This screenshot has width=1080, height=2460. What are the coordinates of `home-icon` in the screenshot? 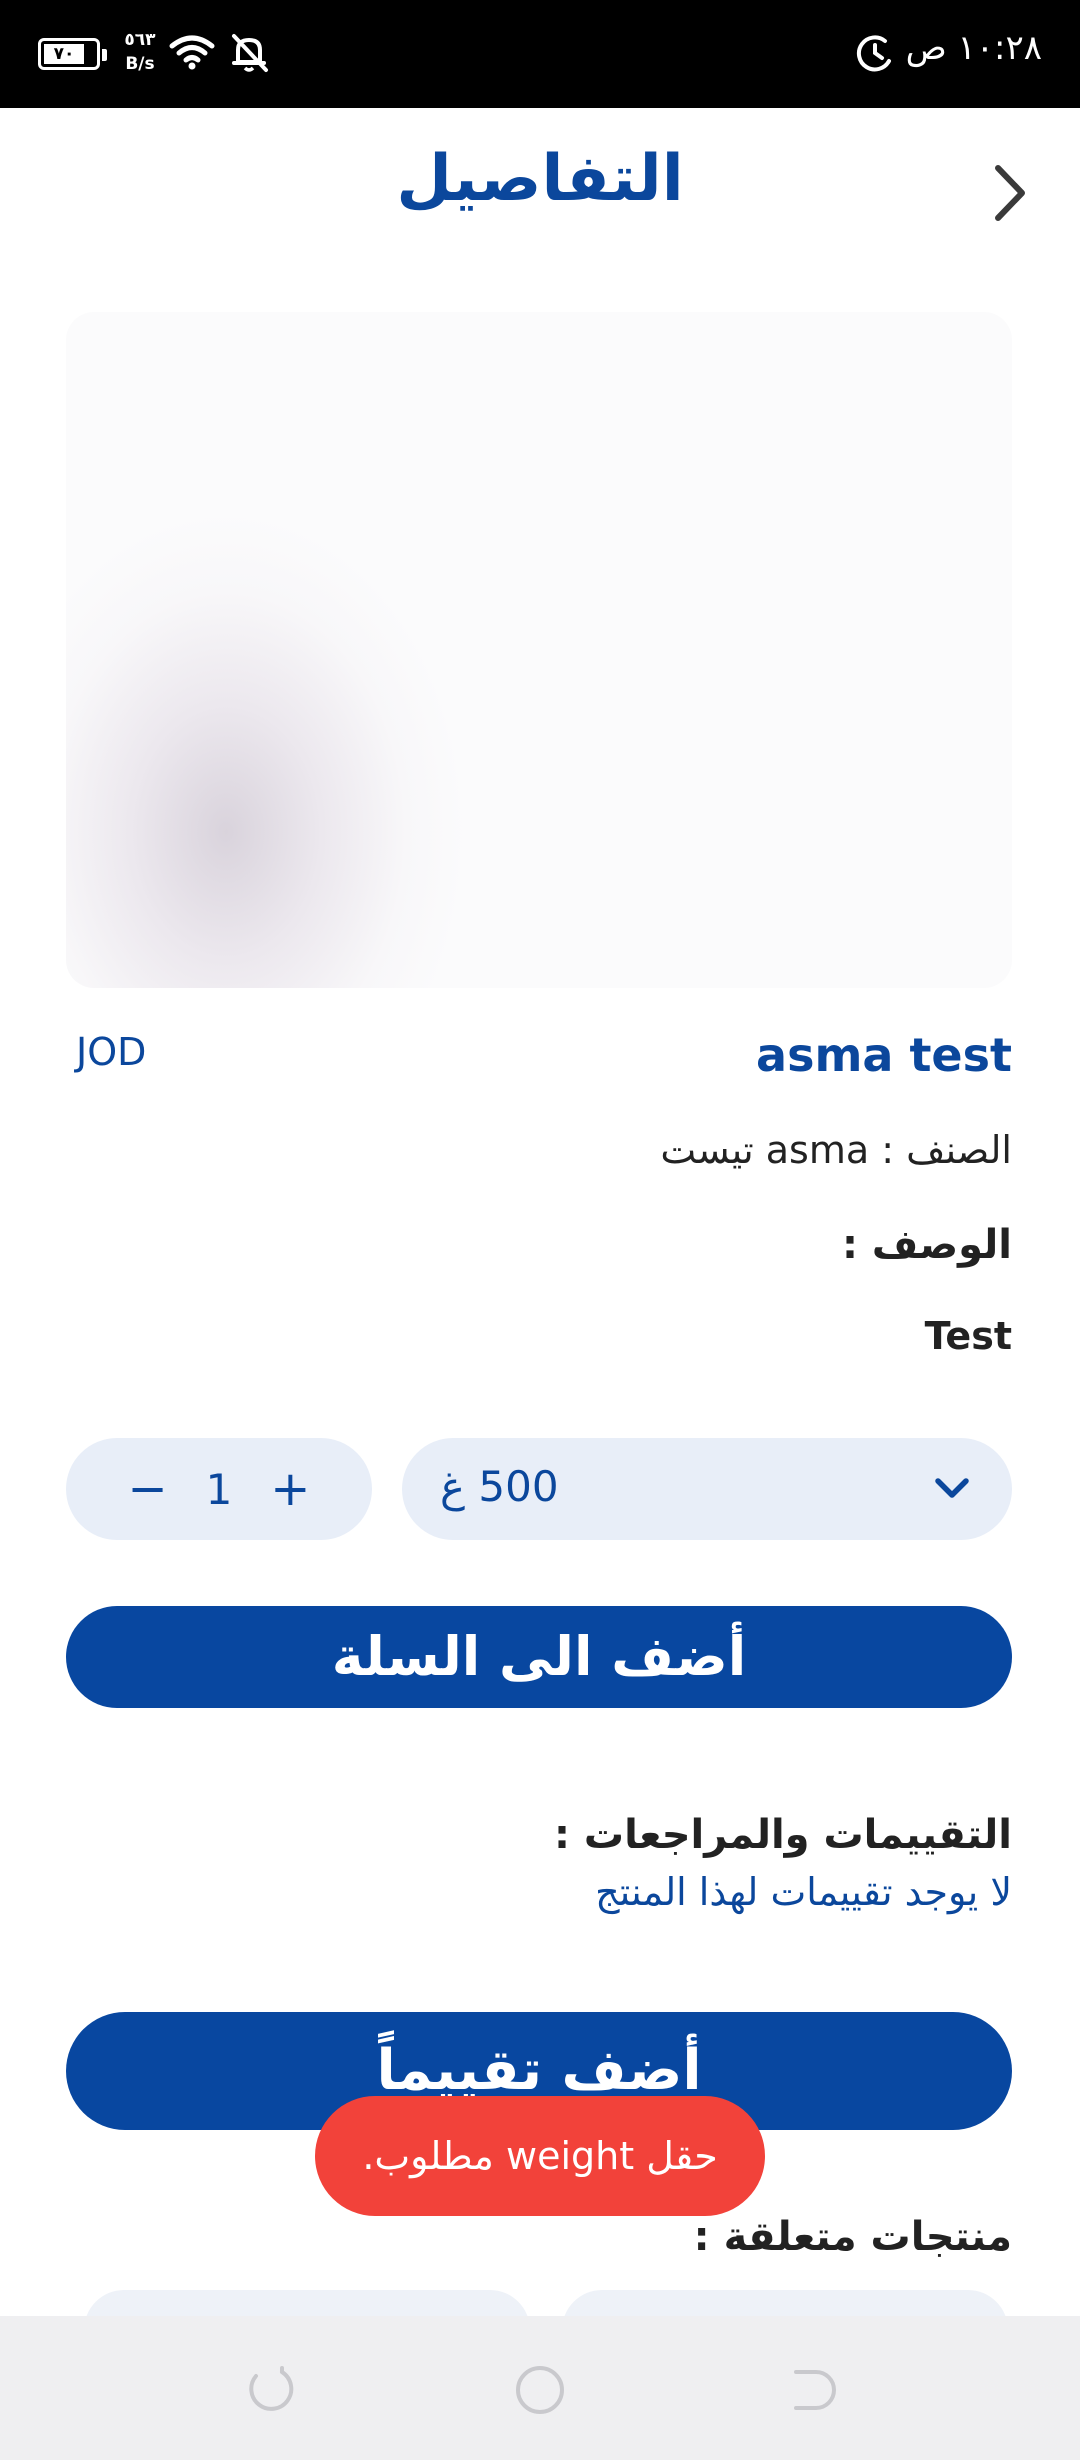 It's located at (540, 2390).